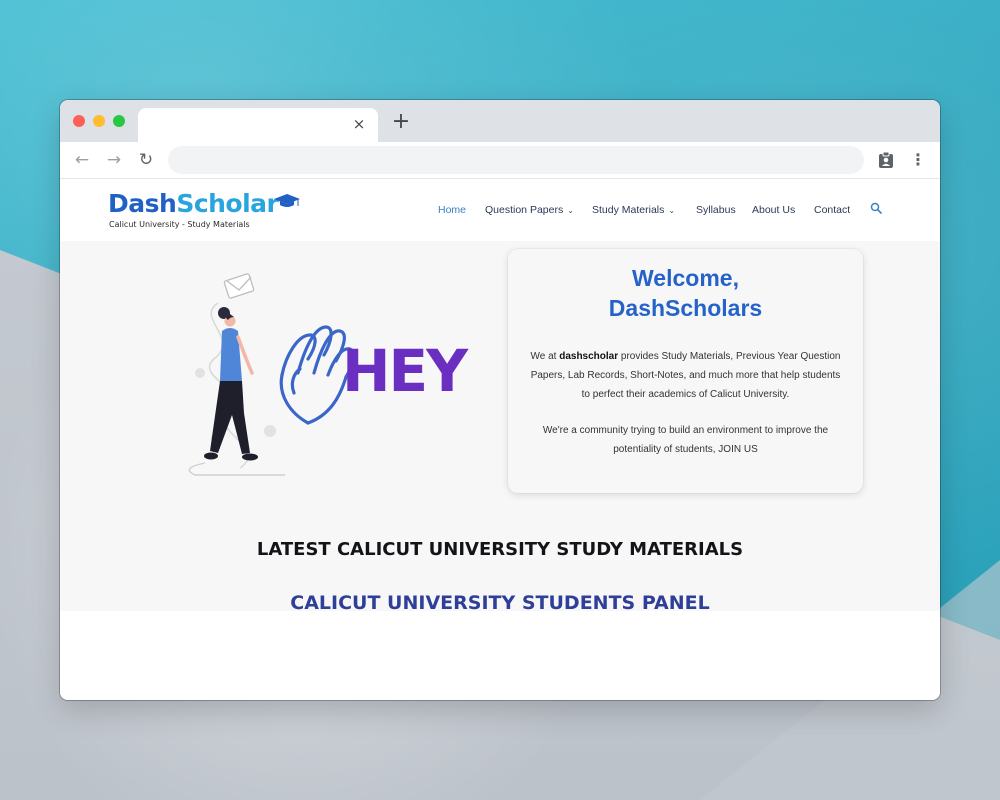 The width and height of the screenshot is (1000, 800). Describe the element at coordinates (99, 121) in the screenshot. I see `minimize-window-button` at that location.